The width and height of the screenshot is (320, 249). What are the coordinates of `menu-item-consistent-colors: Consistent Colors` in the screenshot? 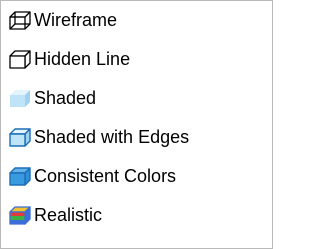 It's located at (136, 176).